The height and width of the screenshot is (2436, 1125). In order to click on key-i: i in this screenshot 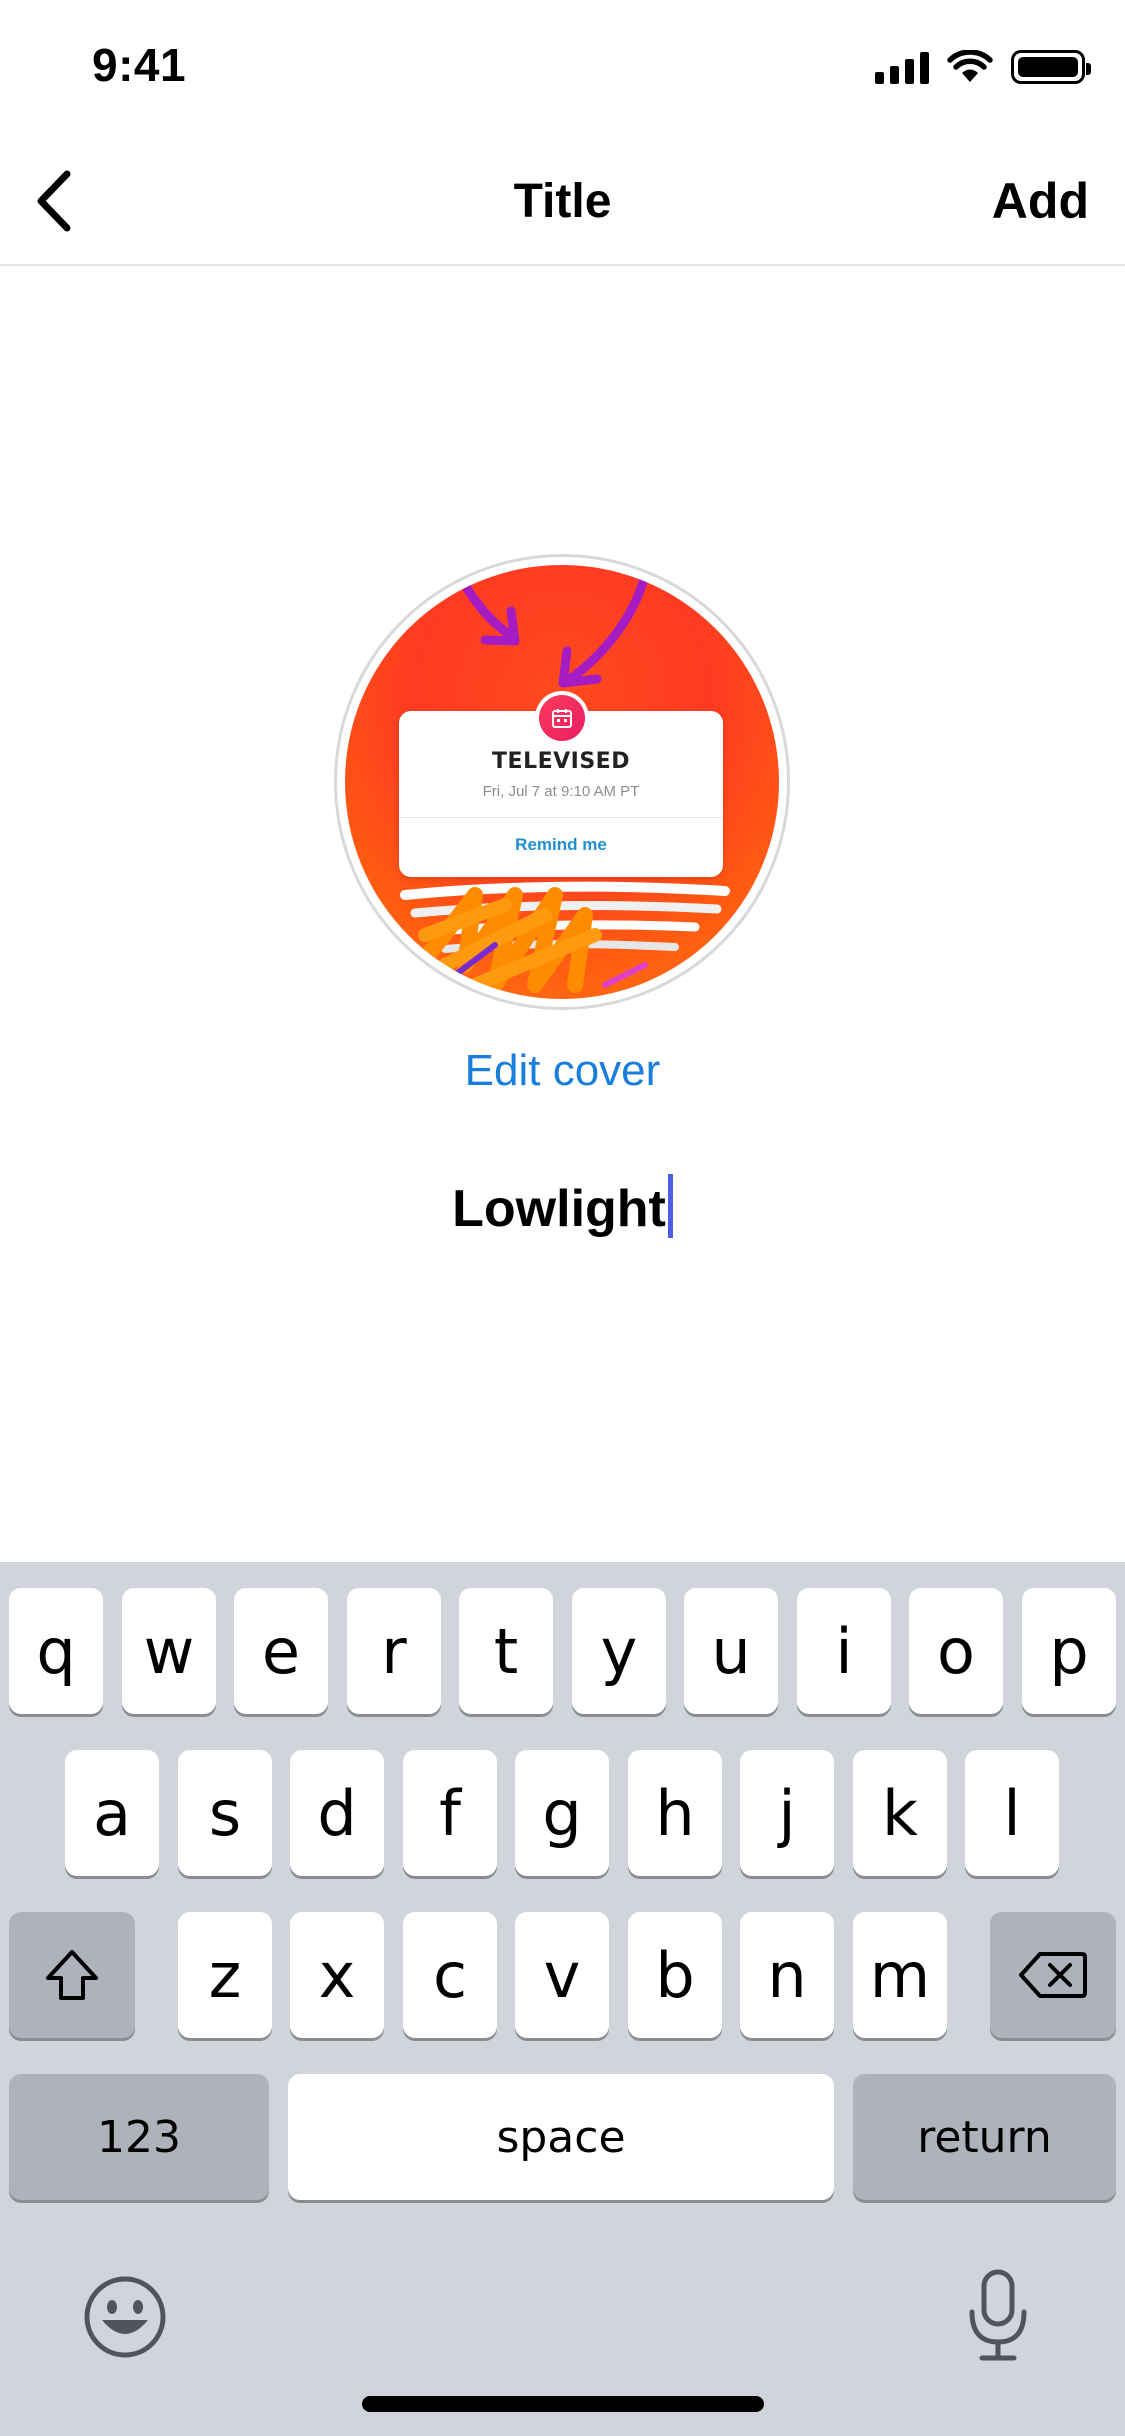, I will do `click(844, 1651)`.